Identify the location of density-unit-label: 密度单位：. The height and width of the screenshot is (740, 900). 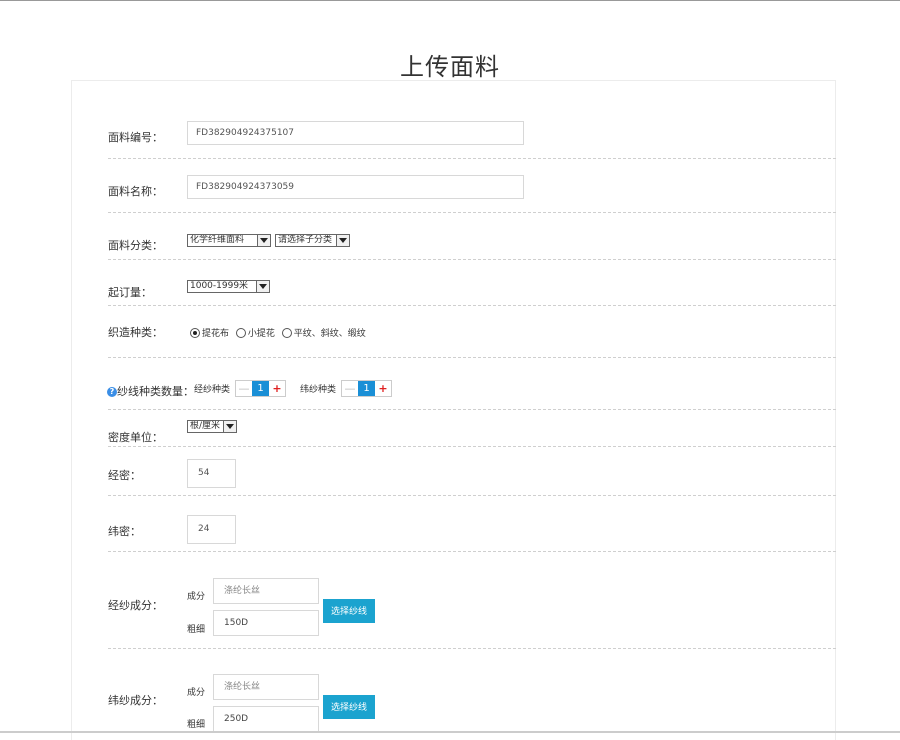
(135, 437).